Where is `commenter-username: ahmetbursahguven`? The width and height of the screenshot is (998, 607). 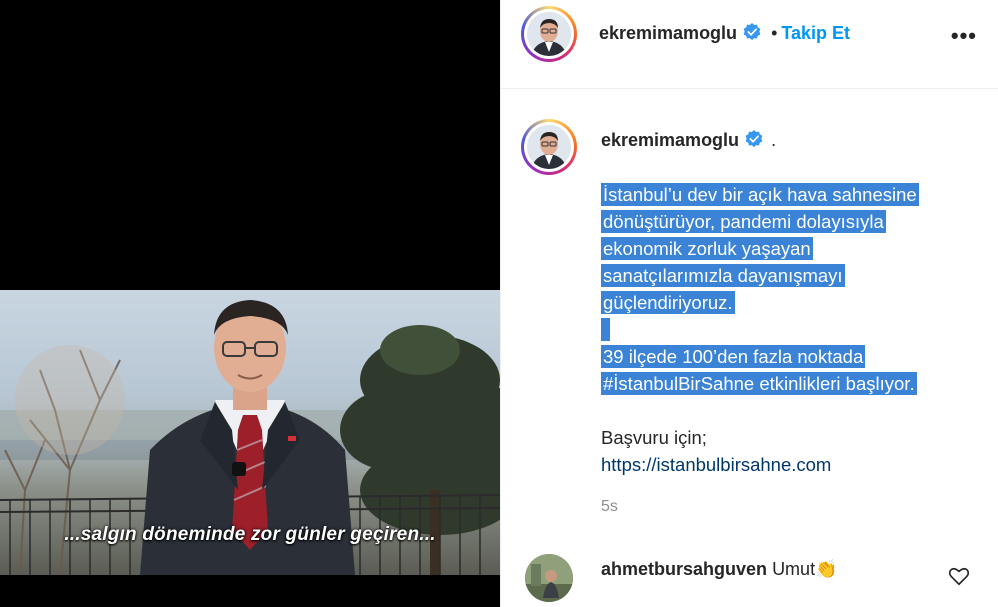
commenter-username: ahmetbursahguven is located at coordinates (684, 569).